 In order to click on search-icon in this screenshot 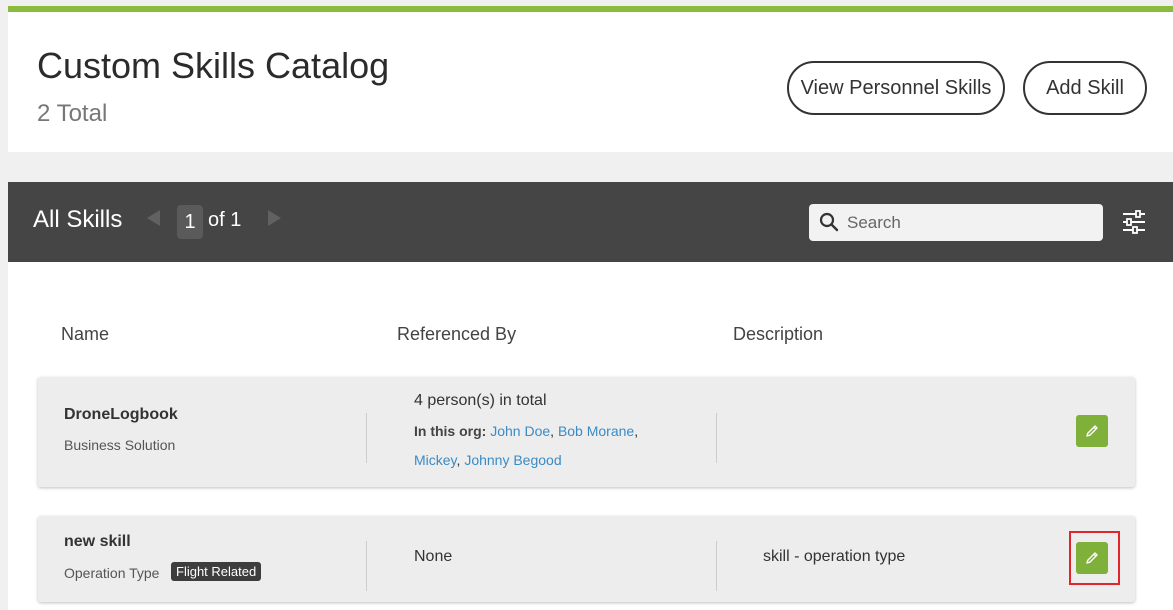, I will do `click(829, 222)`.